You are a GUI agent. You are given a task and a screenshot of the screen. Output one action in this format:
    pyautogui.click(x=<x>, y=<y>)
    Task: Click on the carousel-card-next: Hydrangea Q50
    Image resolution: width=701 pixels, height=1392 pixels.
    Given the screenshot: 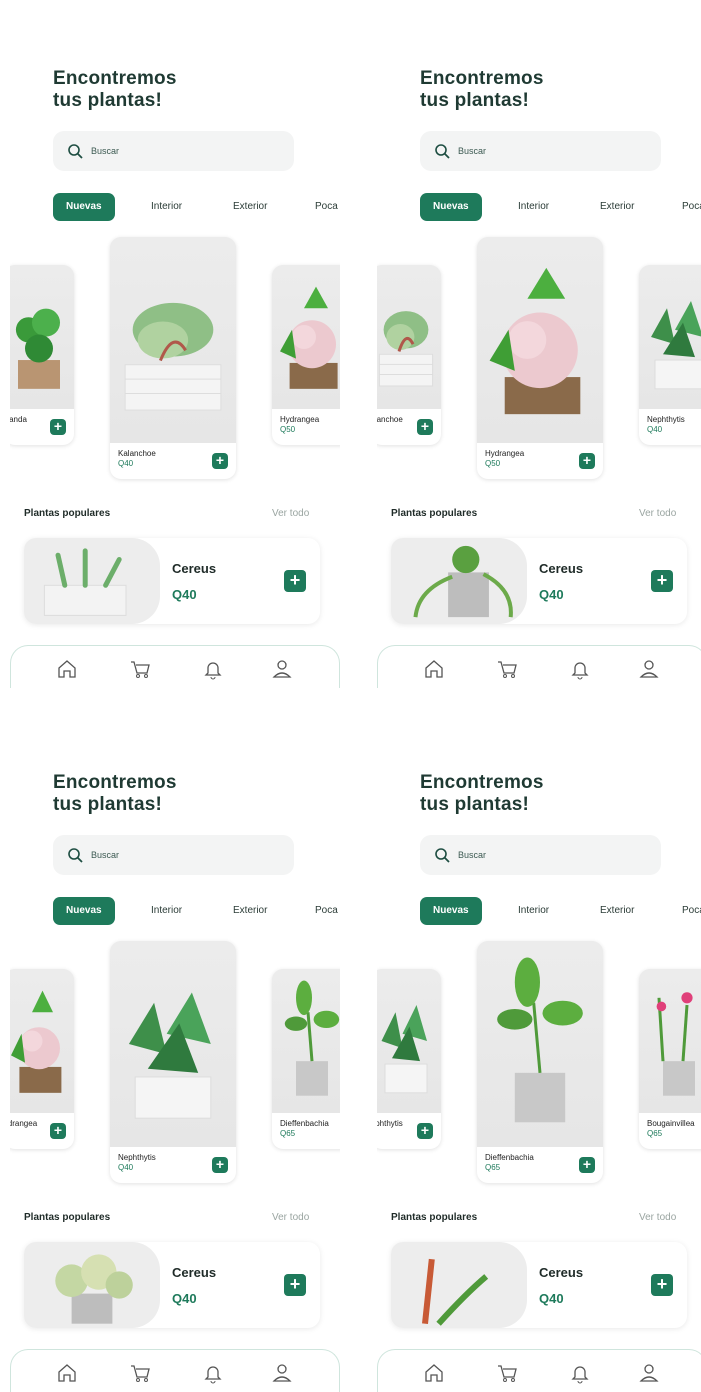 What is the action you would take?
    pyautogui.click(x=306, y=355)
    